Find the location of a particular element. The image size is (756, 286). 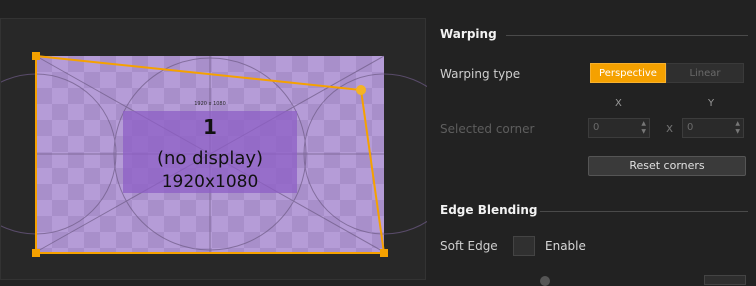

warping-section-title: Warping is located at coordinates (468, 34).